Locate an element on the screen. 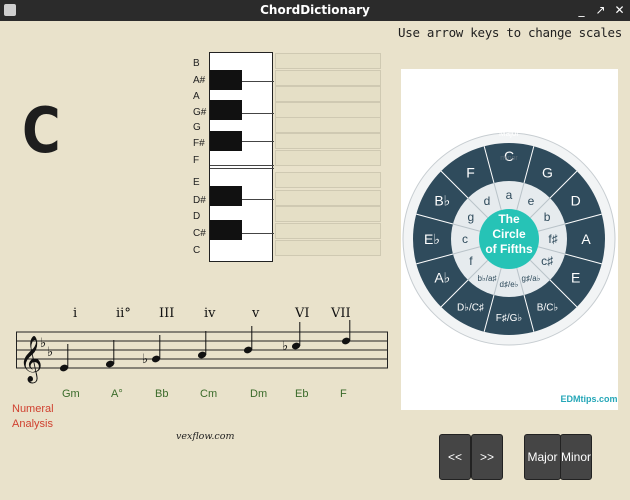 This screenshot has height=500, width=630. chord-label-4: Cm is located at coordinates (209, 394).